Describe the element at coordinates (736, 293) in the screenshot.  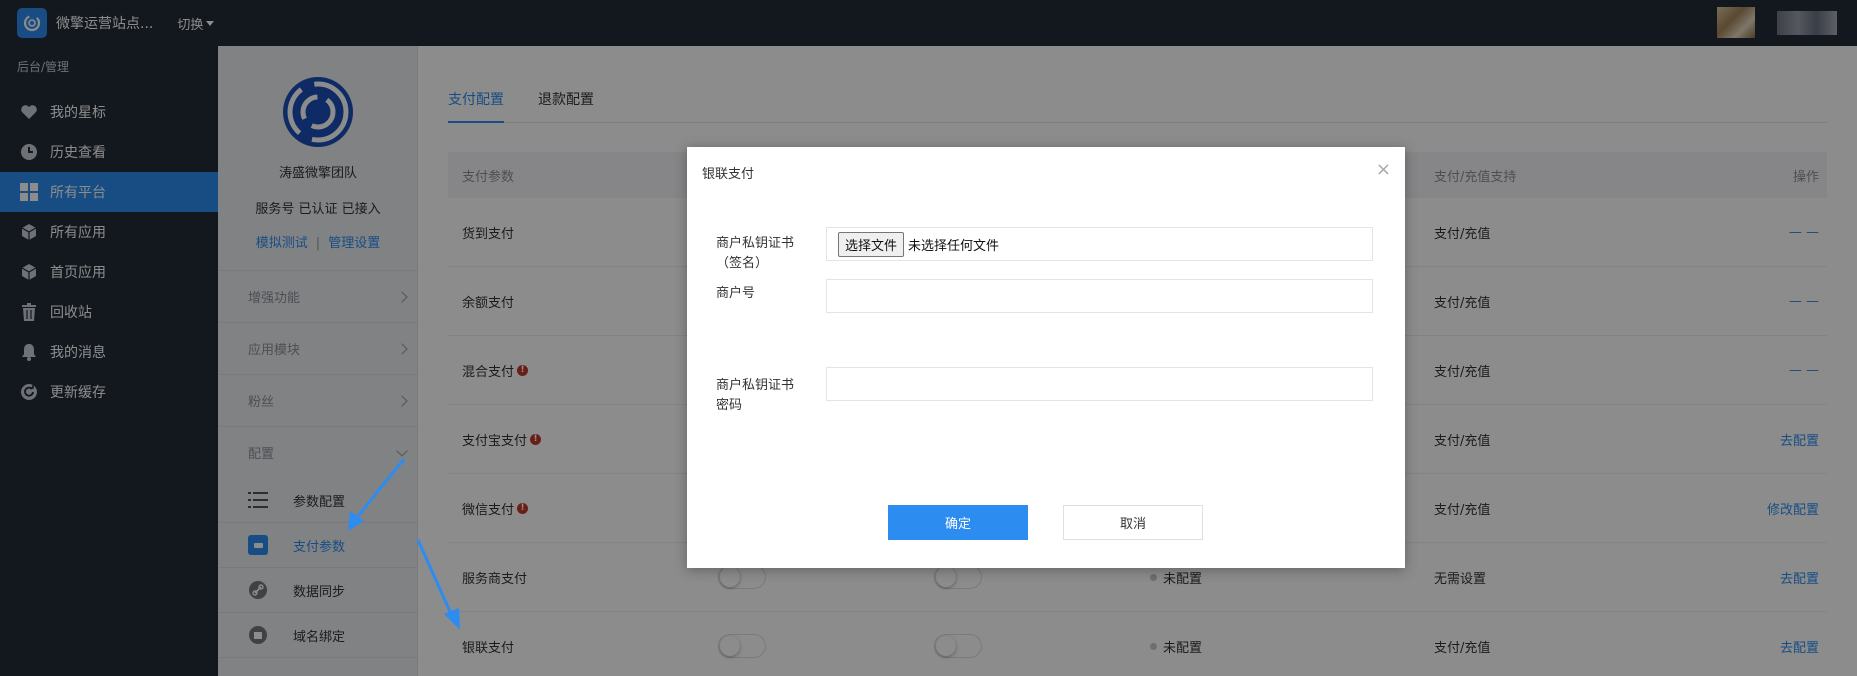
I see `merchant-id-label: 商户号` at that location.